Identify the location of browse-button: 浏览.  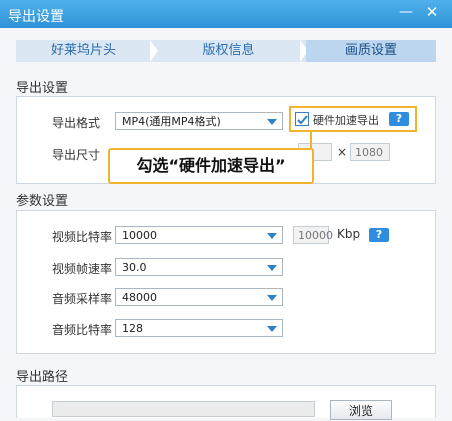
(361, 410).